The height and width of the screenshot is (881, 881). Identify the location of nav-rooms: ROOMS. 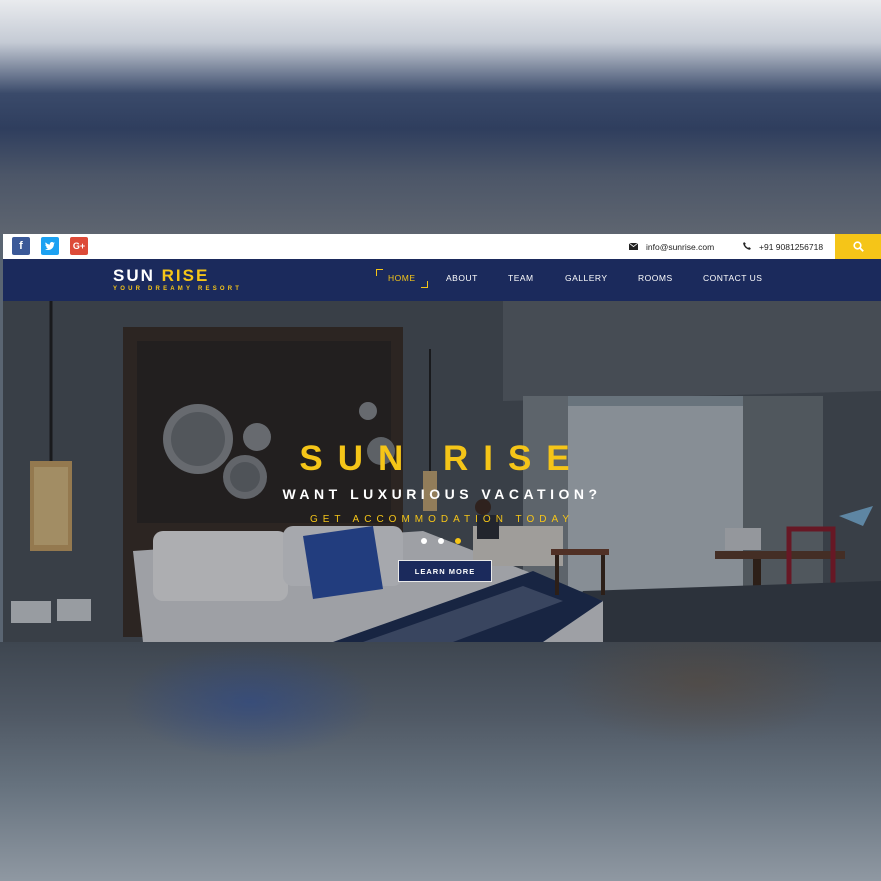
(655, 278).